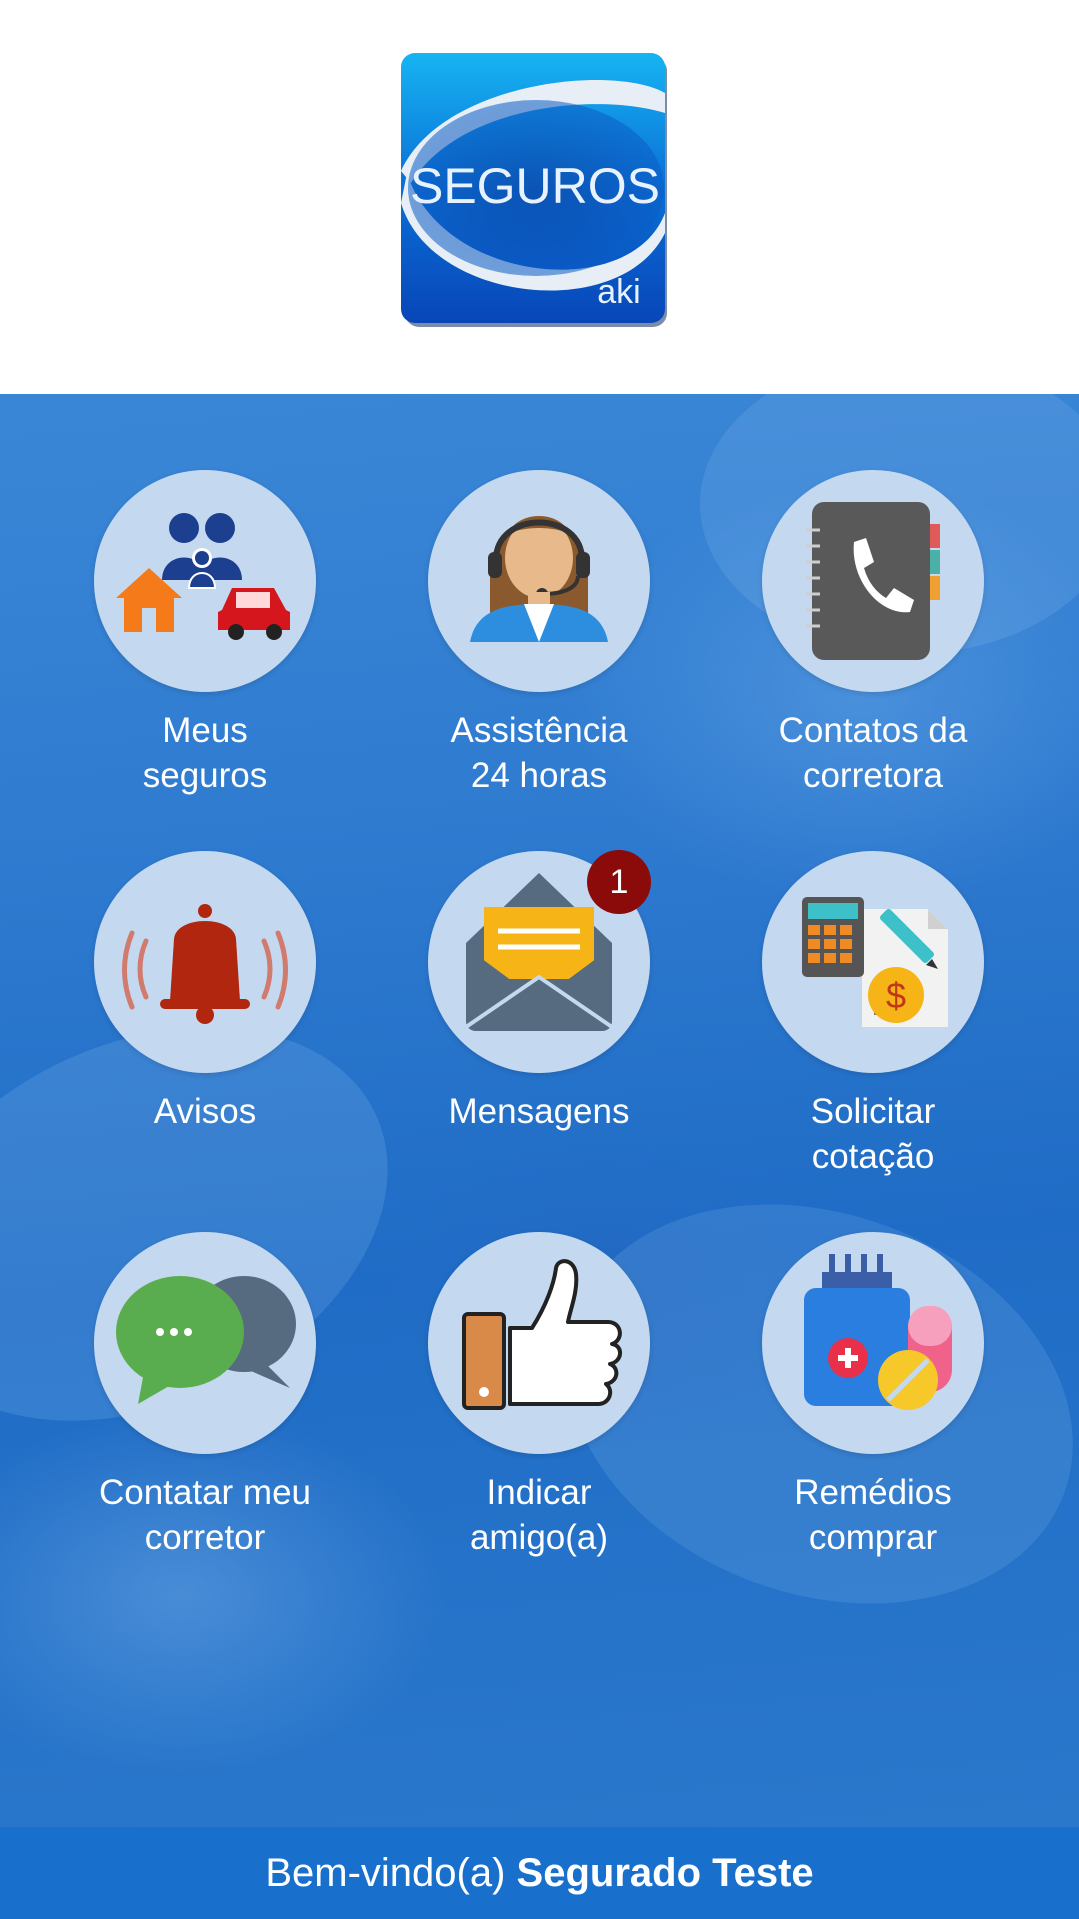 The image size is (1079, 1919). I want to click on menu-item-meus-seguros: Meus seguros, so click(205, 634).